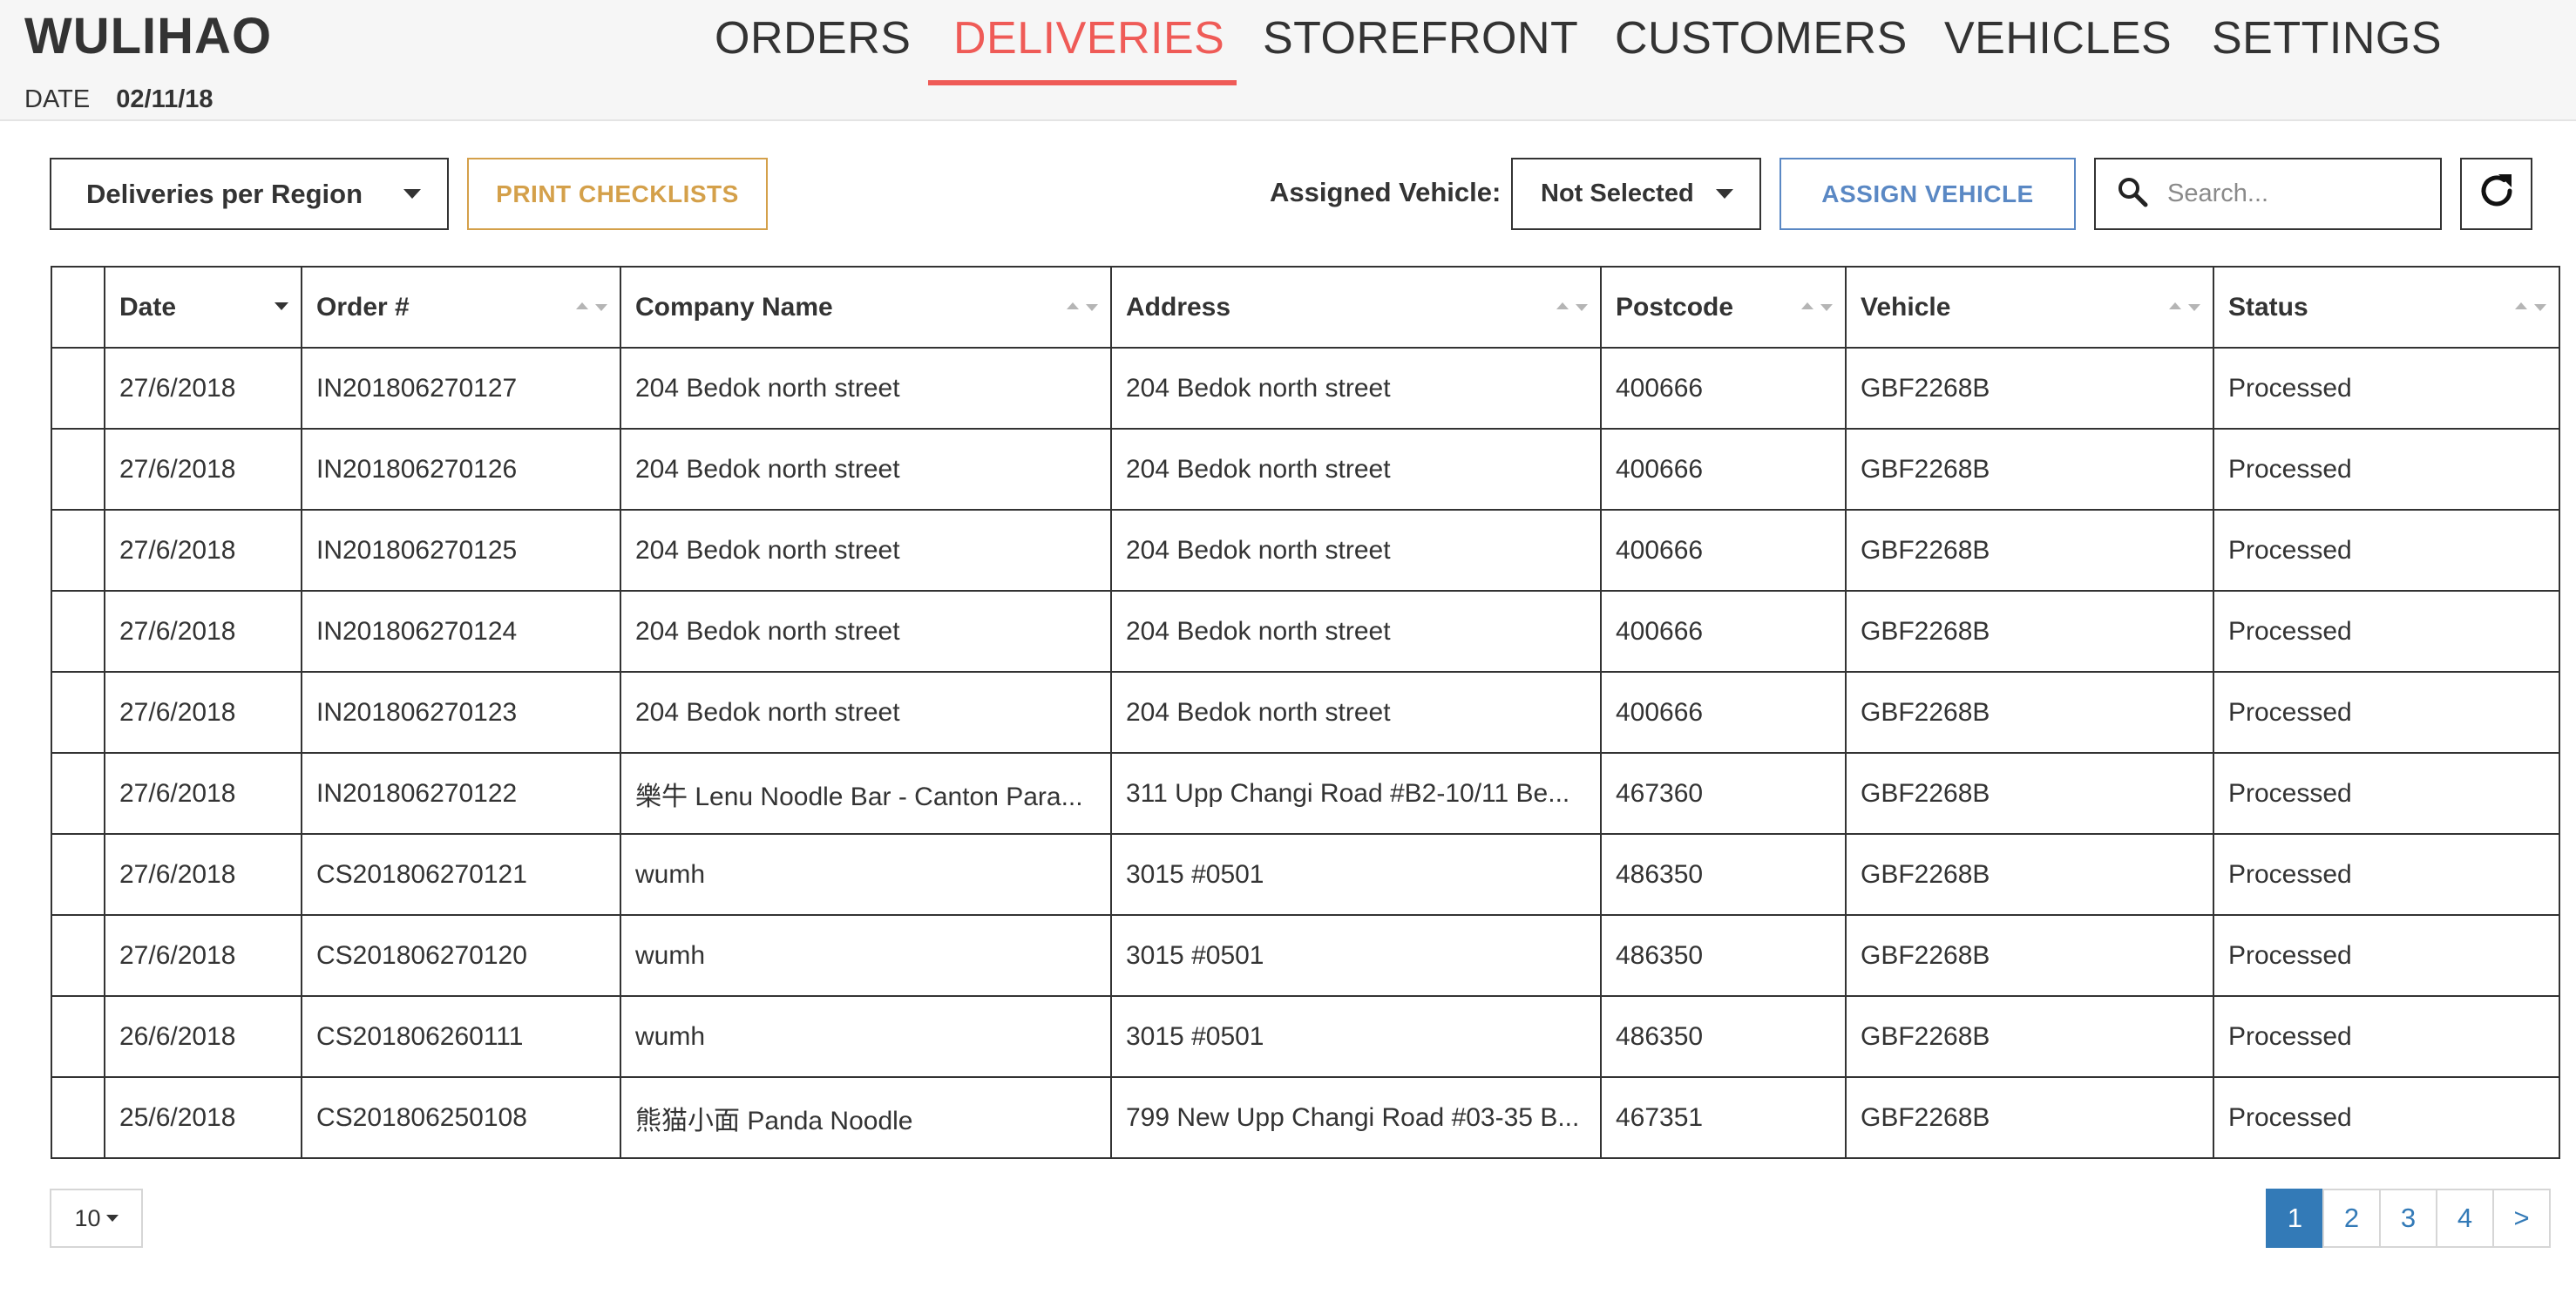  What do you see at coordinates (88, 1217) in the screenshot?
I see `page-size-value: 10` at bounding box center [88, 1217].